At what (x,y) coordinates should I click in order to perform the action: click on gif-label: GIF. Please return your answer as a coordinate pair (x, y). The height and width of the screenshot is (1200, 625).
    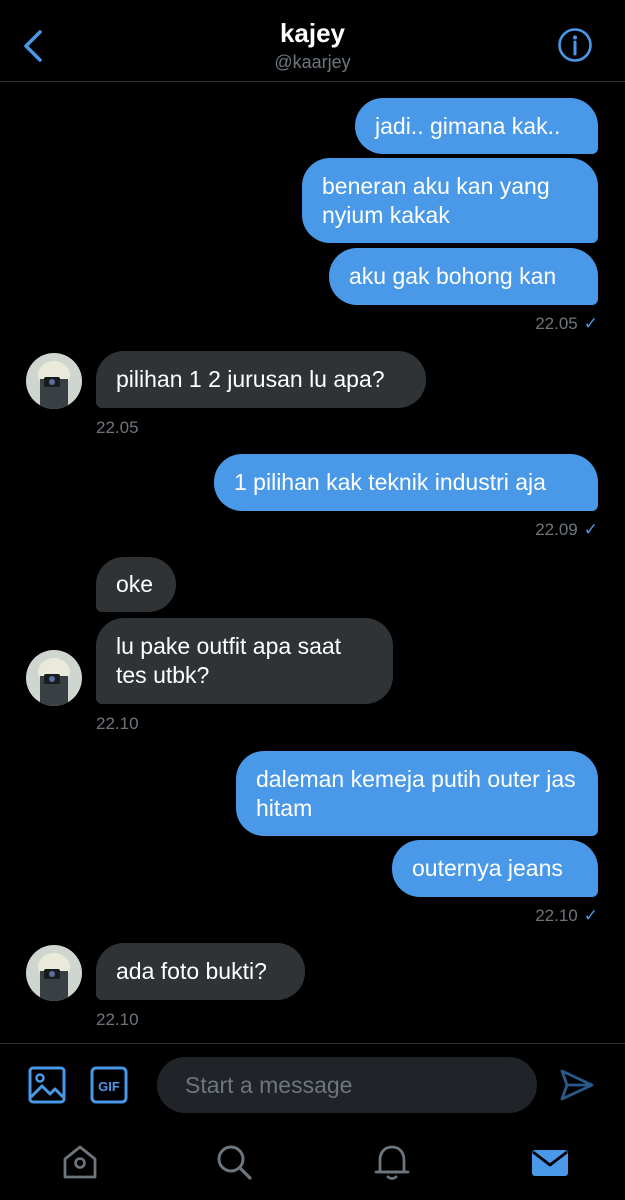
    Looking at the image, I should click on (109, 1086).